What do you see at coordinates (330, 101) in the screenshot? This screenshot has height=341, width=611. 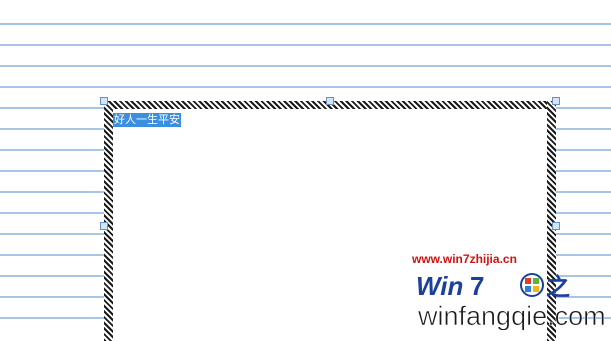 I see `resize-handle-top-center` at bounding box center [330, 101].